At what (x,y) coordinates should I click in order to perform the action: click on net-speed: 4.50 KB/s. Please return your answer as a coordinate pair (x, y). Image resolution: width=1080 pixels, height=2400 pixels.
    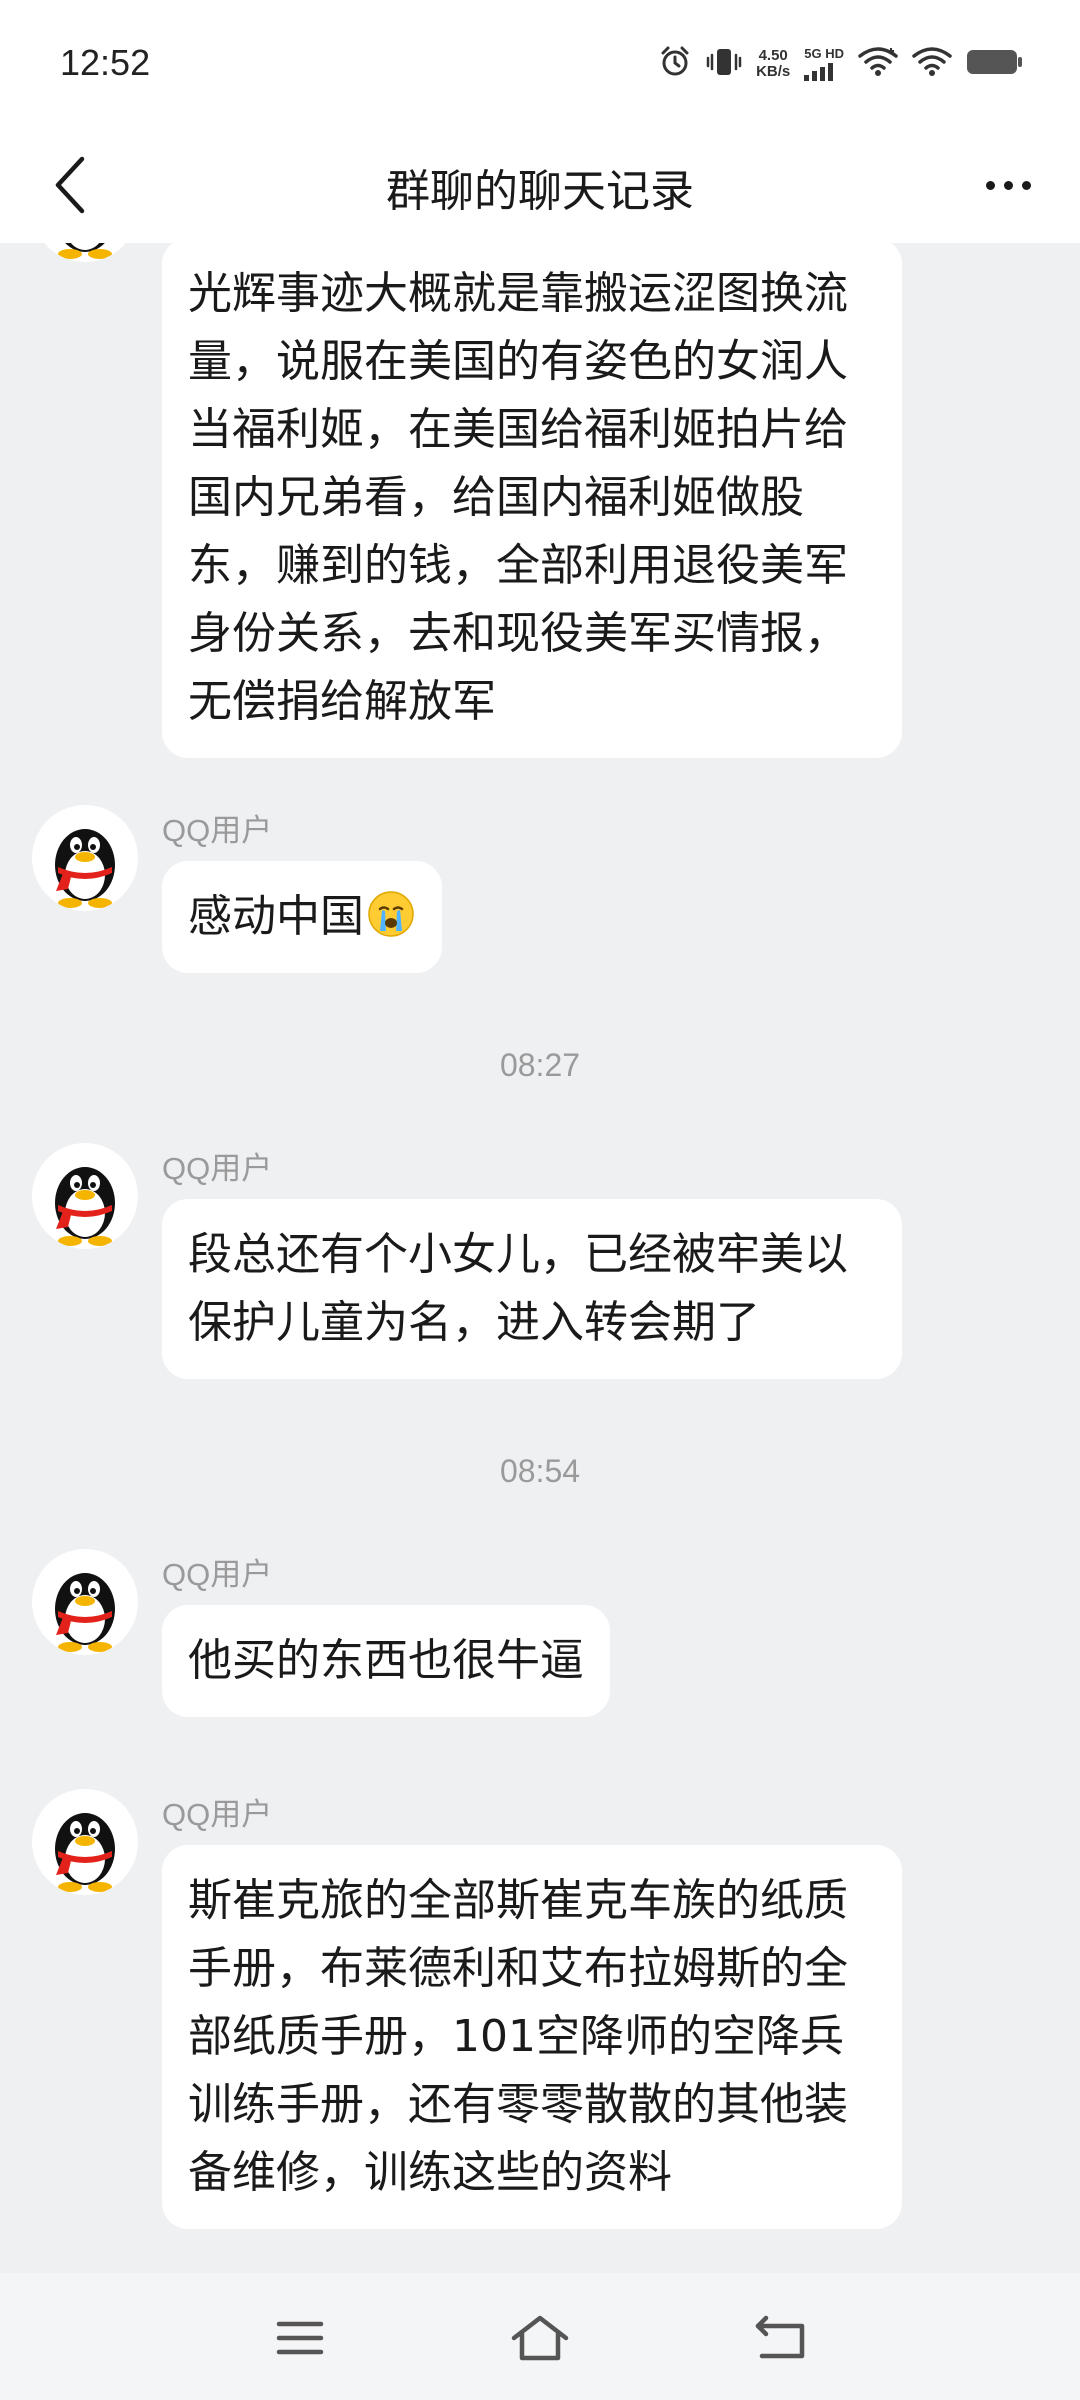
    Looking at the image, I should click on (773, 64).